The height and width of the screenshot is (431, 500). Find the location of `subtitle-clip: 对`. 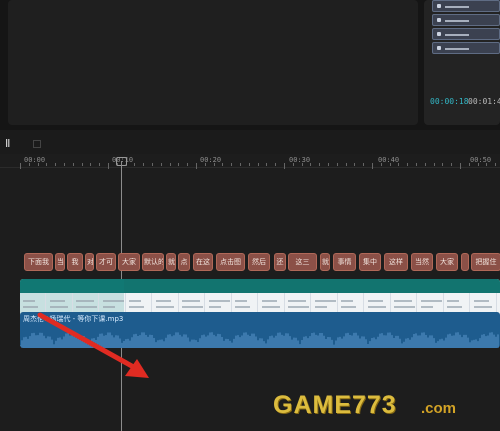

subtitle-clip: 对 is located at coordinates (89, 262).